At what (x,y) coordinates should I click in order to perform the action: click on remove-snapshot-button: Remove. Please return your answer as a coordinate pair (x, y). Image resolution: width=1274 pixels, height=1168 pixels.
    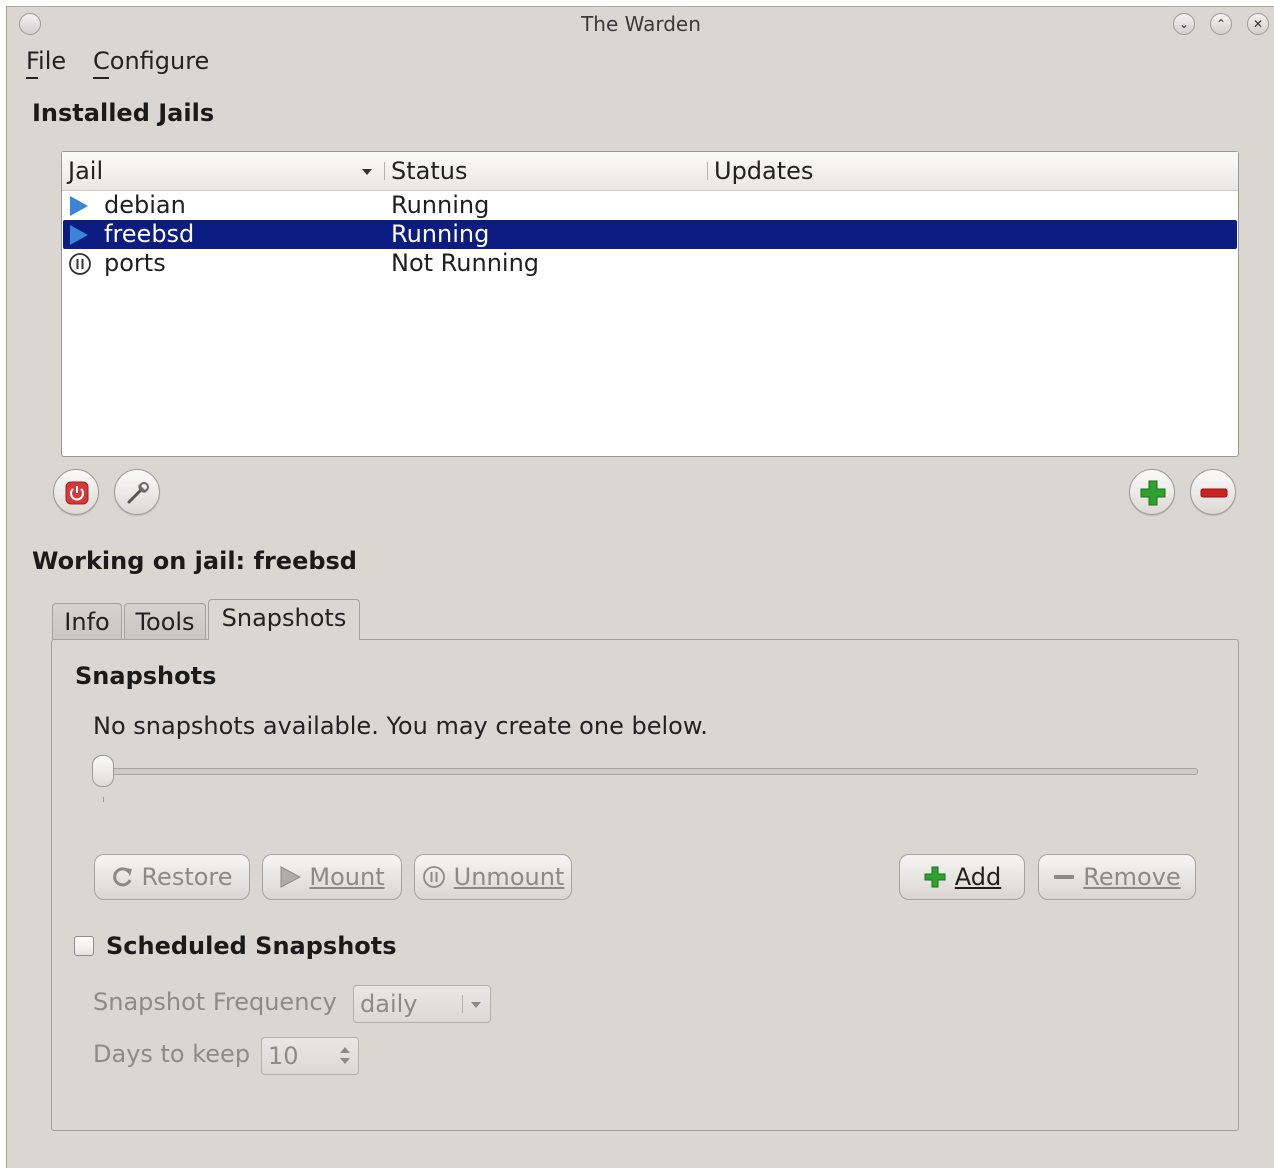
    Looking at the image, I should click on (1117, 877).